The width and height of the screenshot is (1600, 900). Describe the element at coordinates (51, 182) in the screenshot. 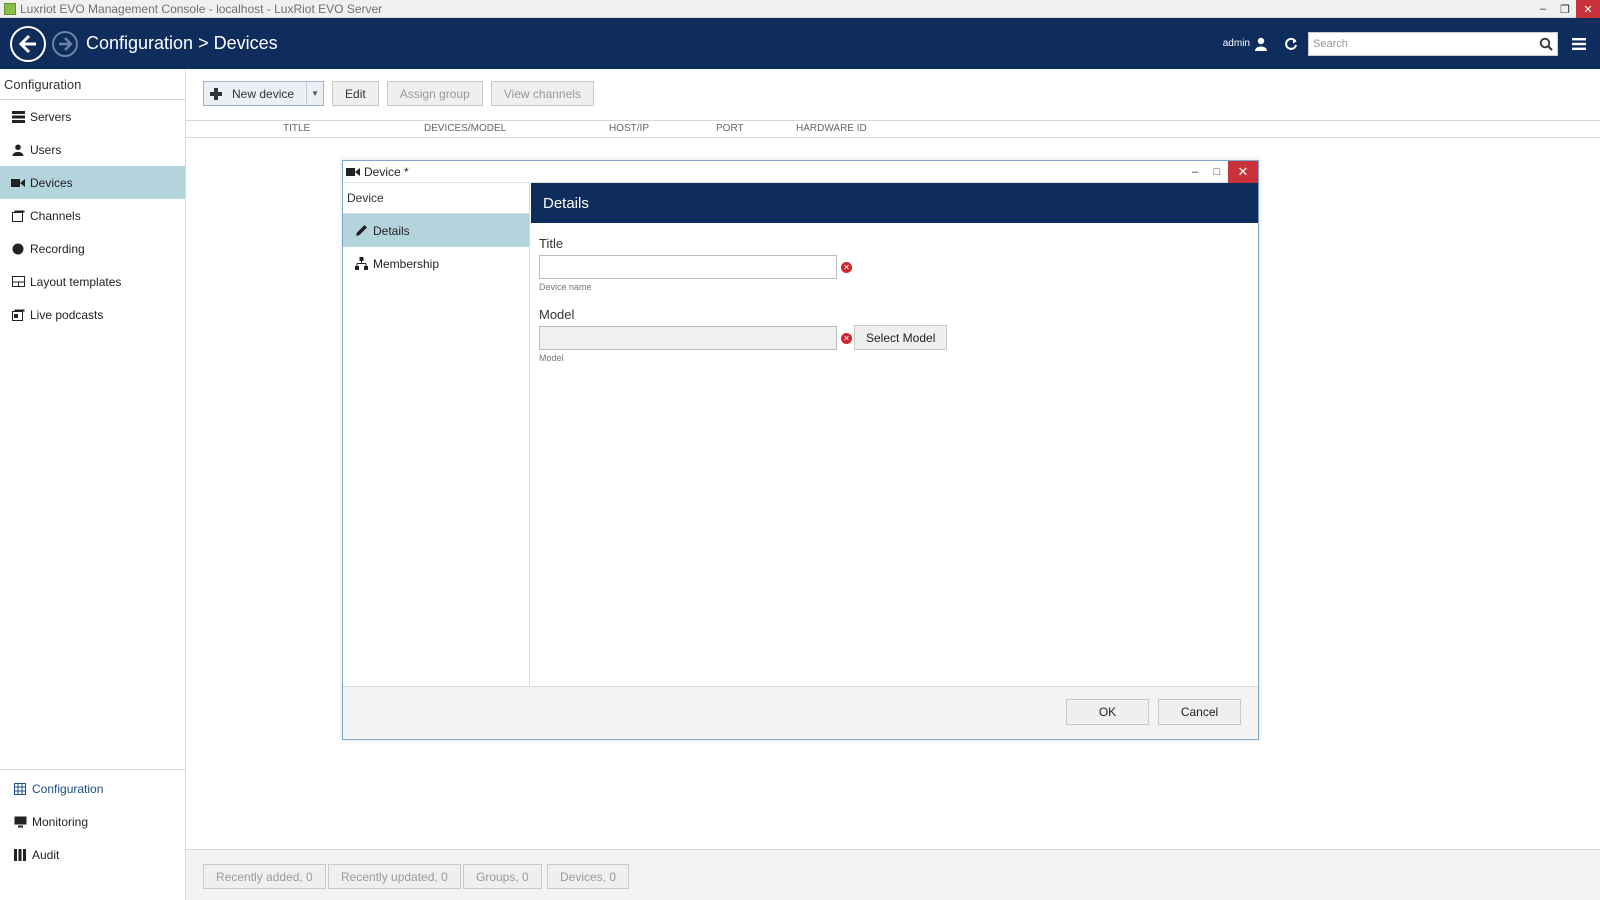

I see `sidebar-item-label: Devices` at that location.